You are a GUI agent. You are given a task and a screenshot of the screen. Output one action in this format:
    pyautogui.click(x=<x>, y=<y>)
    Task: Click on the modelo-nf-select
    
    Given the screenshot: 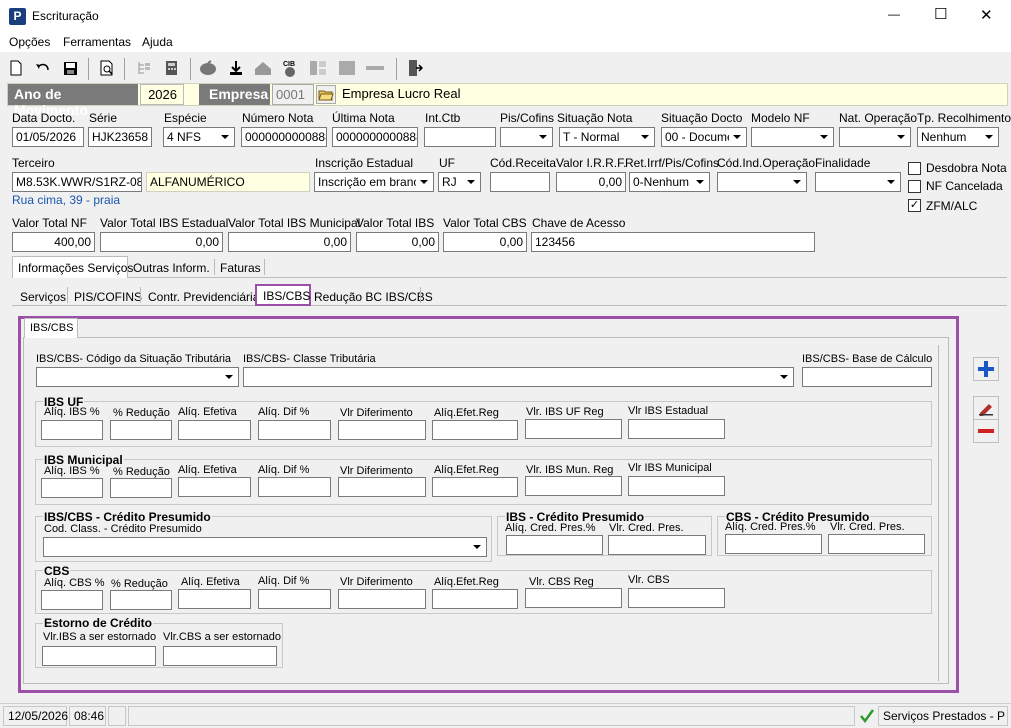 What is the action you would take?
    pyautogui.click(x=792, y=137)
    